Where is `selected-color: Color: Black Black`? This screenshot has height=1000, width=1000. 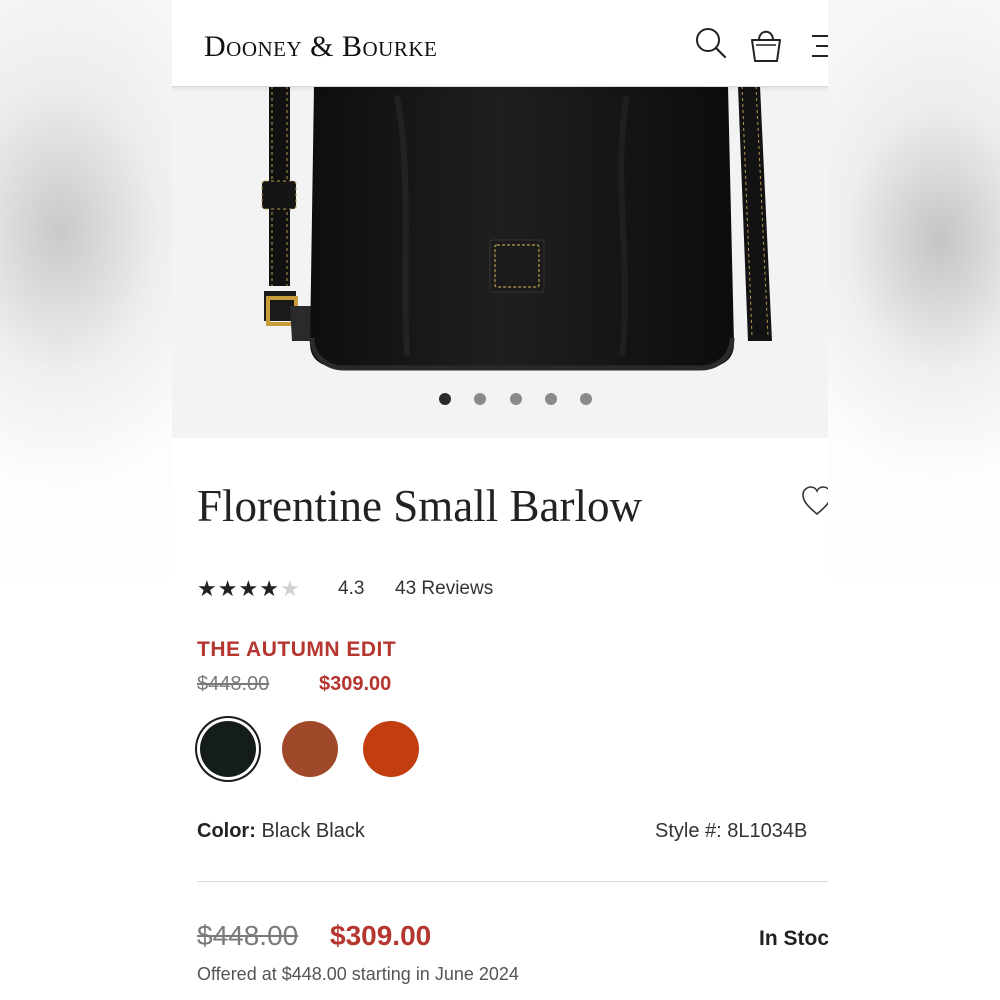 selected-color: Color: Black Black is located at coordinates (281, 831).